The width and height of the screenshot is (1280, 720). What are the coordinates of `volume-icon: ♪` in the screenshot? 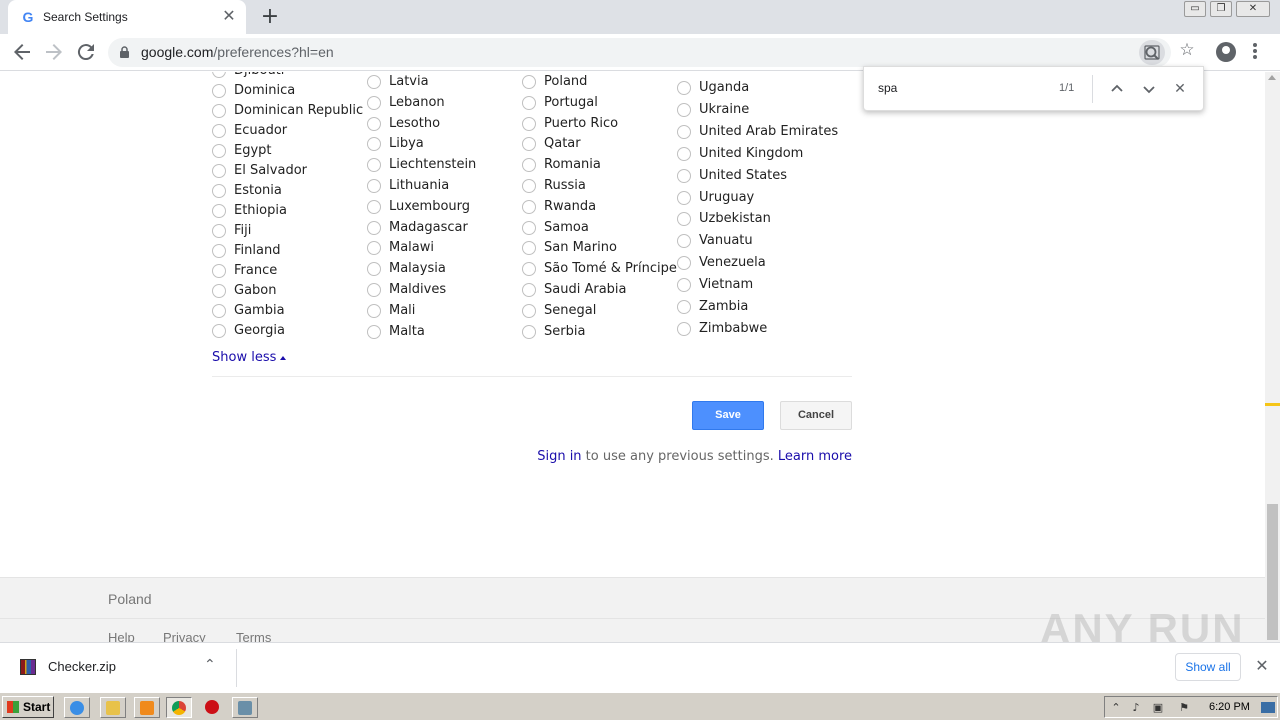 It's located at (1136, 707).